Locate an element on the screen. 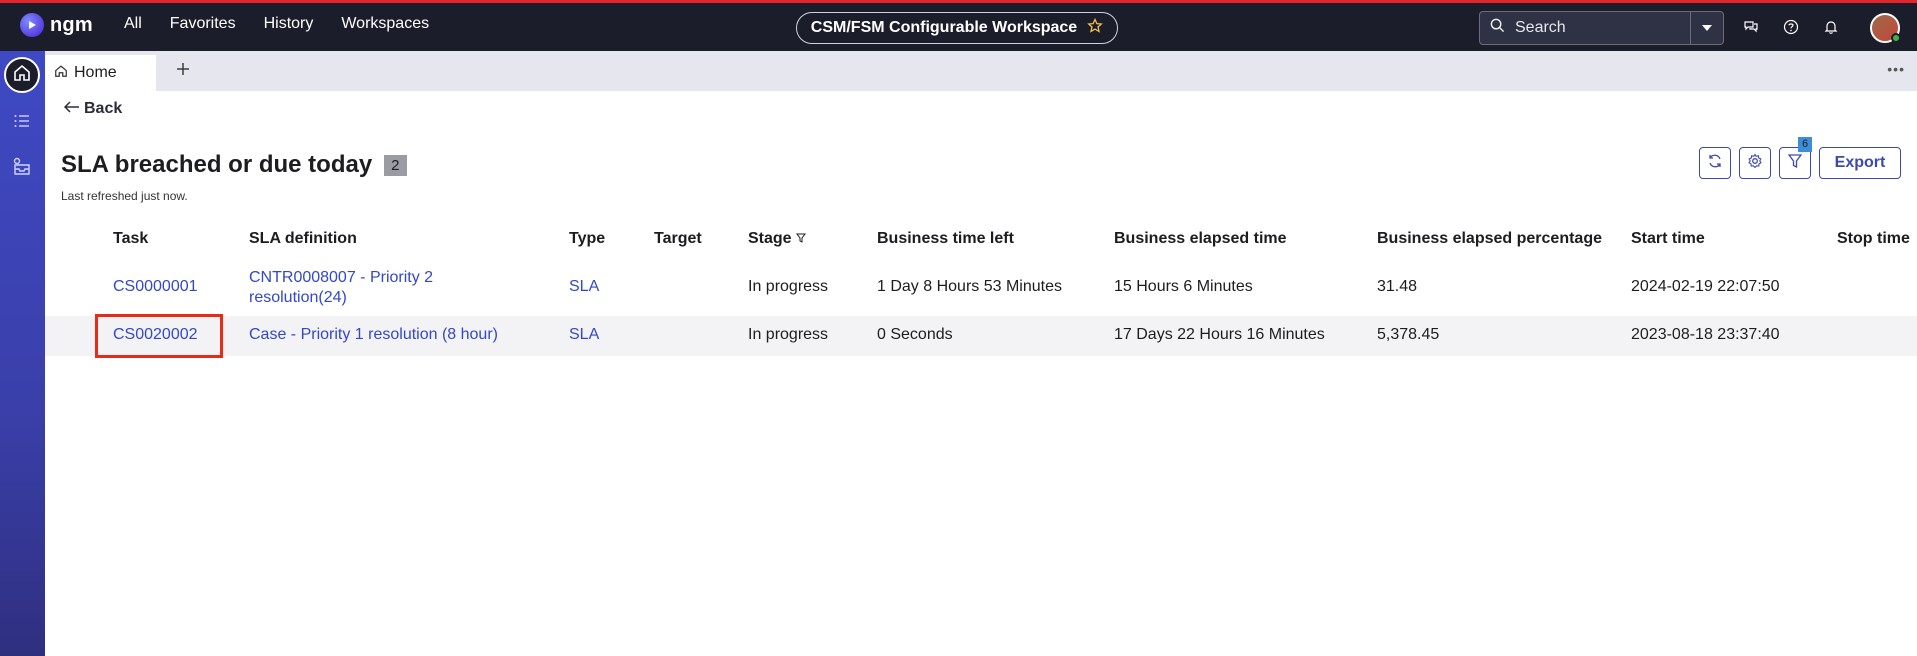 The height and width of the screenshot is (656, 1917). back-link: Back is located at coordinates (93, 109).